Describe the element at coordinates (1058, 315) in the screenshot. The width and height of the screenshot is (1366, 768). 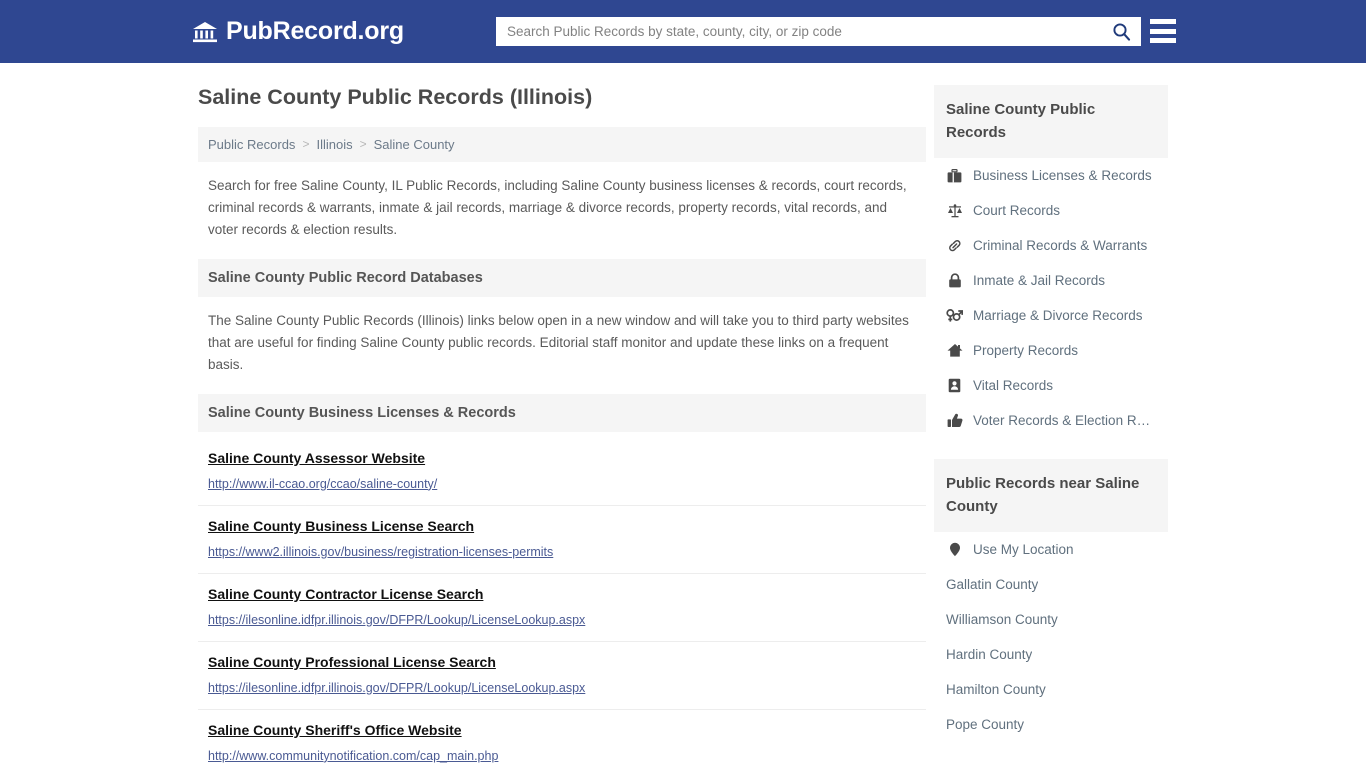
I see `sidebar-item-label: Marriage & Divorce Records` at that location.